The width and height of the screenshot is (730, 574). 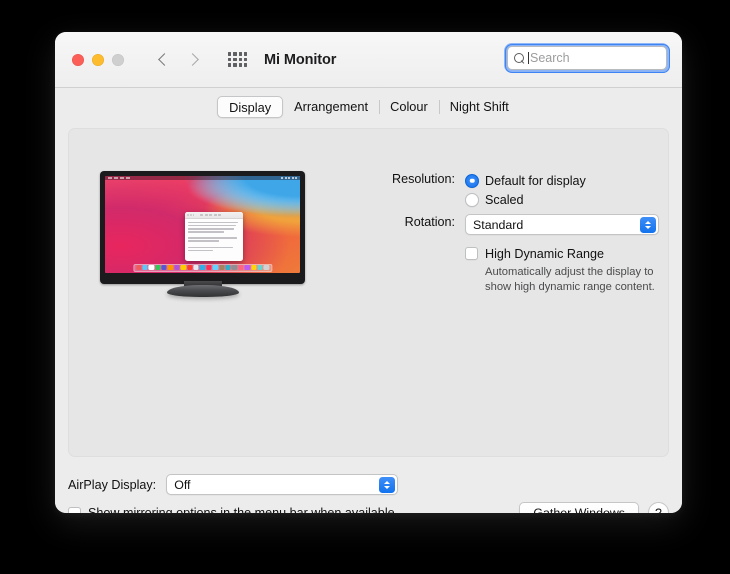 I want to click on radio-button-icon-selected, so click(x=472, y=180).